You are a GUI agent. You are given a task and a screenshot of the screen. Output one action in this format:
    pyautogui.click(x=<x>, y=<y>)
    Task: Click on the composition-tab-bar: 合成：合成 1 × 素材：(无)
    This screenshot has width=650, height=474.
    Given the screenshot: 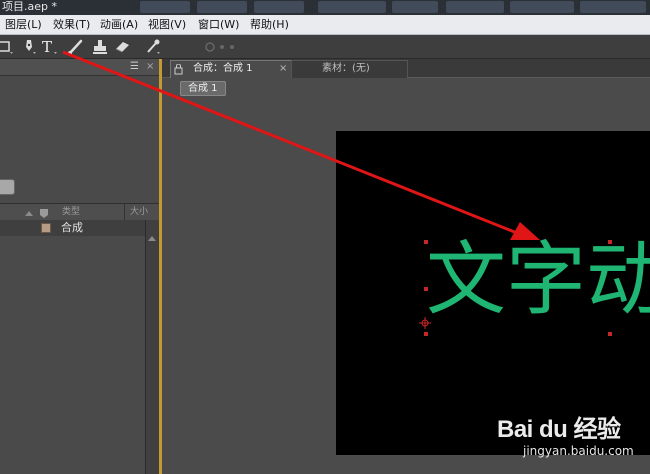 What is the action you would take?
    pyautogui.click(x=406, y=68)
    